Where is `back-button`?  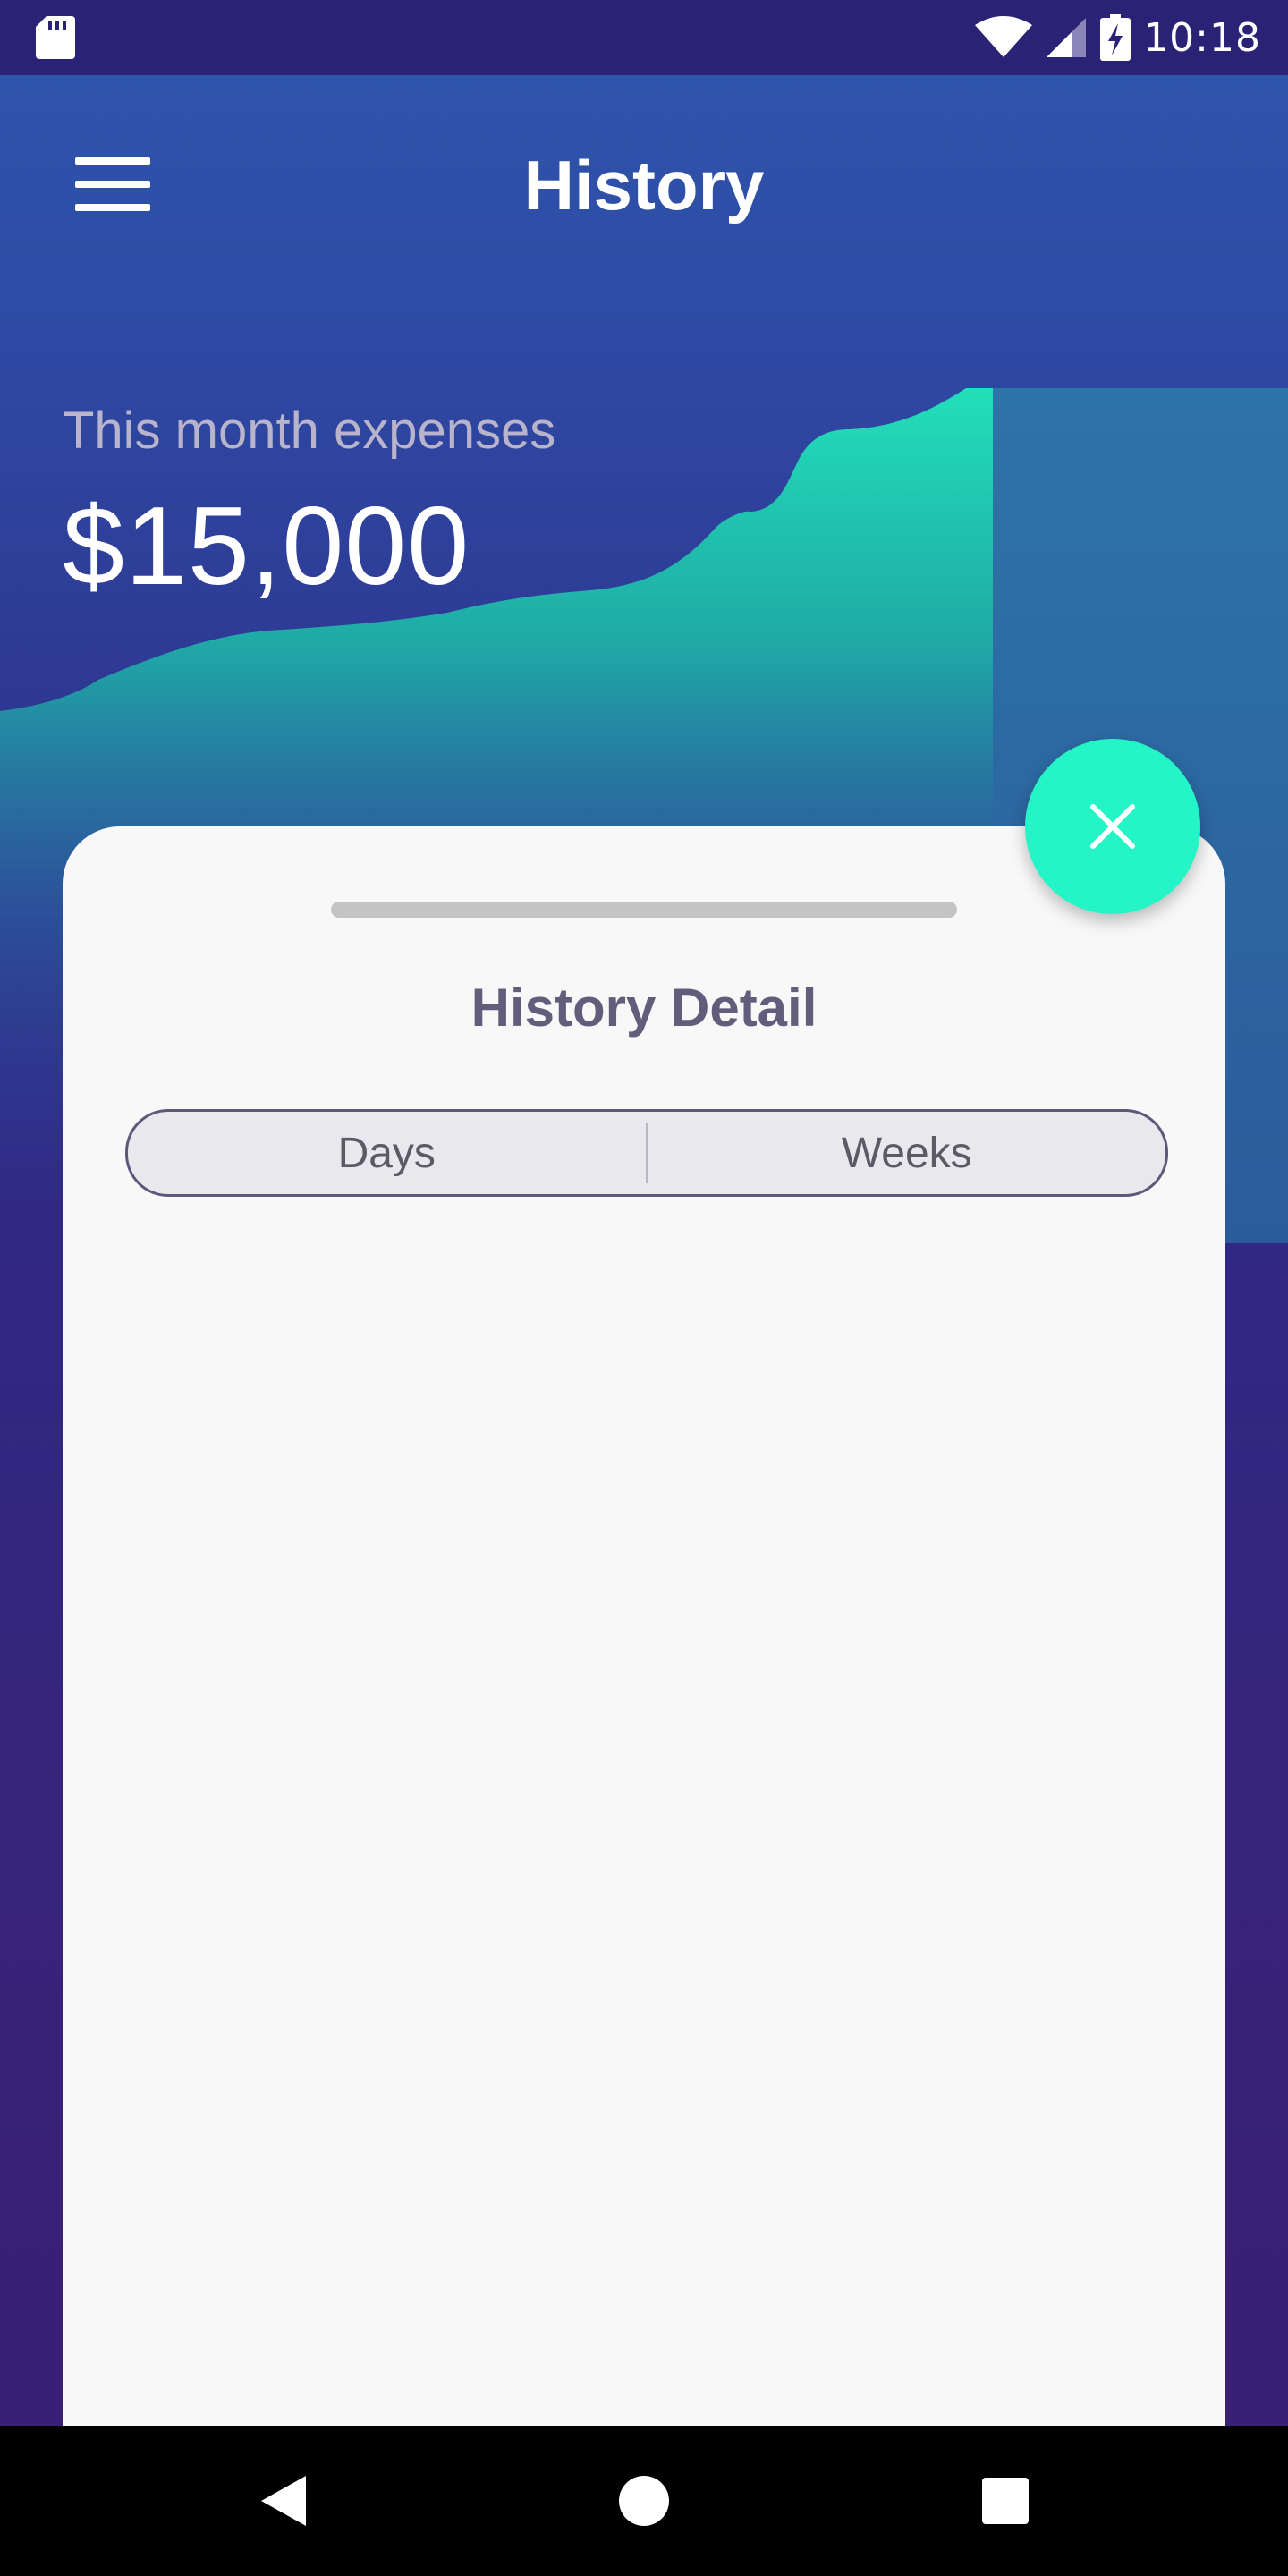 back-button is located at coordinates (282, 2501).